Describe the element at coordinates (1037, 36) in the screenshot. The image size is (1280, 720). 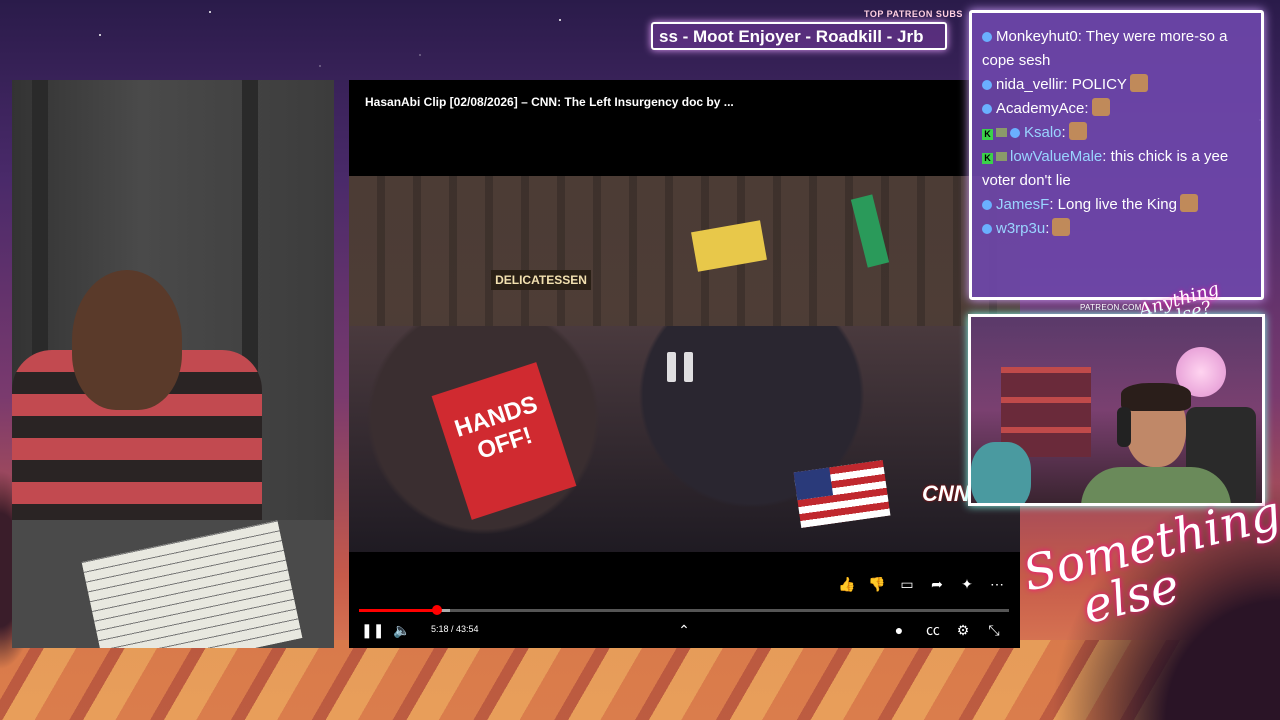
I see `chat-username: Monkeyhut0` at that location.